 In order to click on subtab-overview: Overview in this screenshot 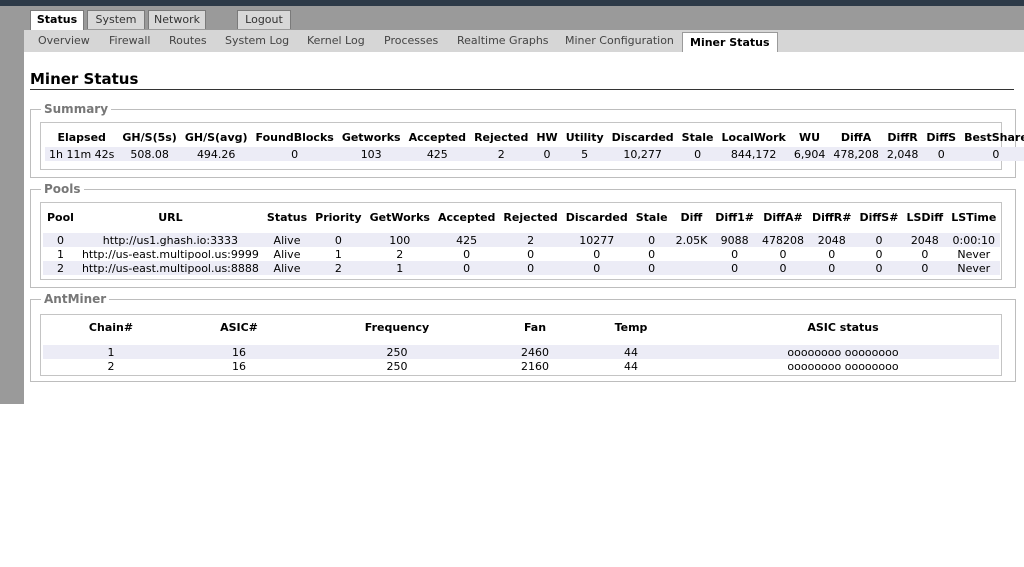, I will do `click(64, 41)`.